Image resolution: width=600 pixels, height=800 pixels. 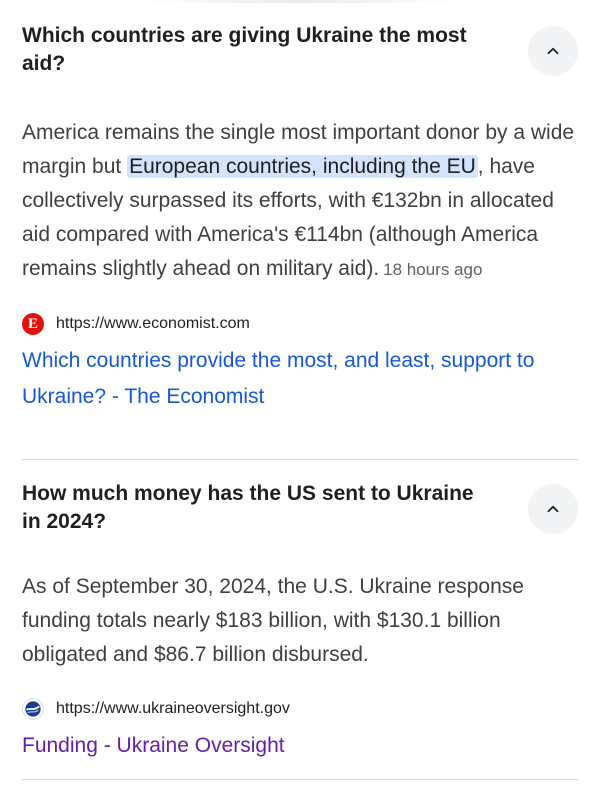 I want to click on answer-highlight: European countries, including the EU, so click(x=302, y=166).